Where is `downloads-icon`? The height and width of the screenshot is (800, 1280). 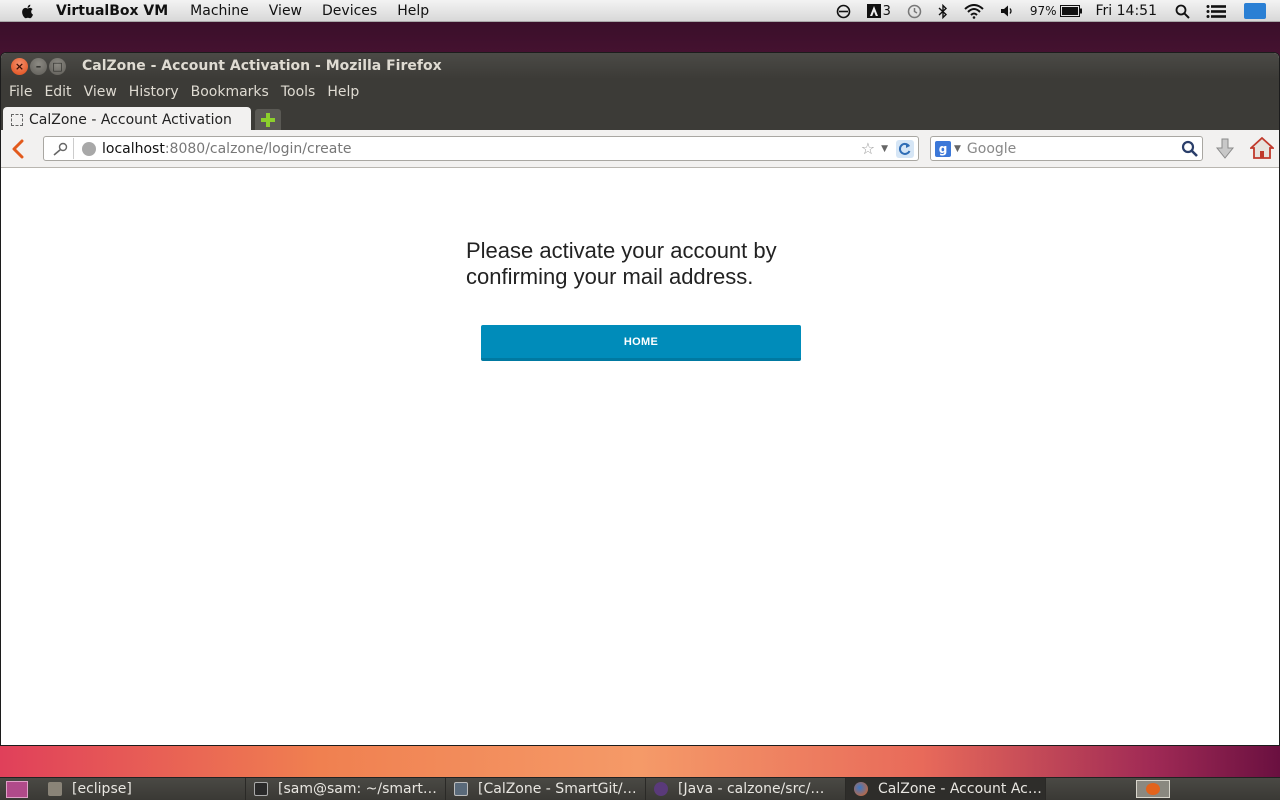 downloads-icon is located at coordinates (1225, 149).